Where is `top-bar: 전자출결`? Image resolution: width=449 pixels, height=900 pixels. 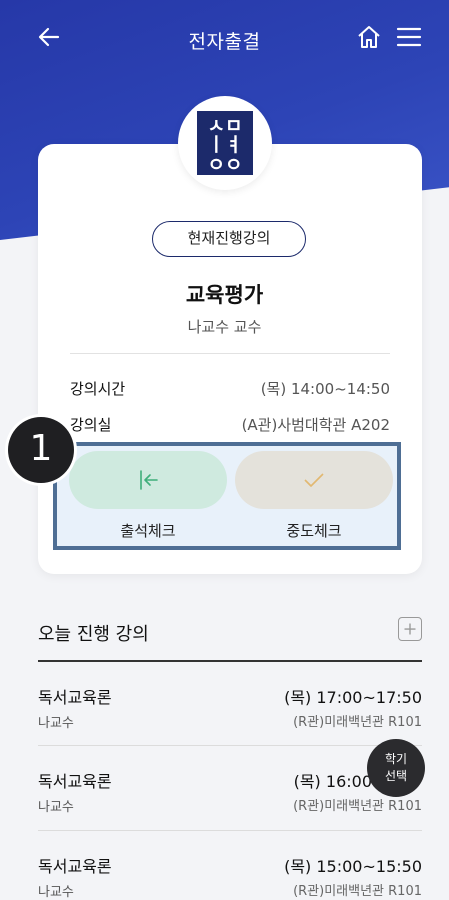
top-bar: 전자출결 is located at coordinates (224, 39).